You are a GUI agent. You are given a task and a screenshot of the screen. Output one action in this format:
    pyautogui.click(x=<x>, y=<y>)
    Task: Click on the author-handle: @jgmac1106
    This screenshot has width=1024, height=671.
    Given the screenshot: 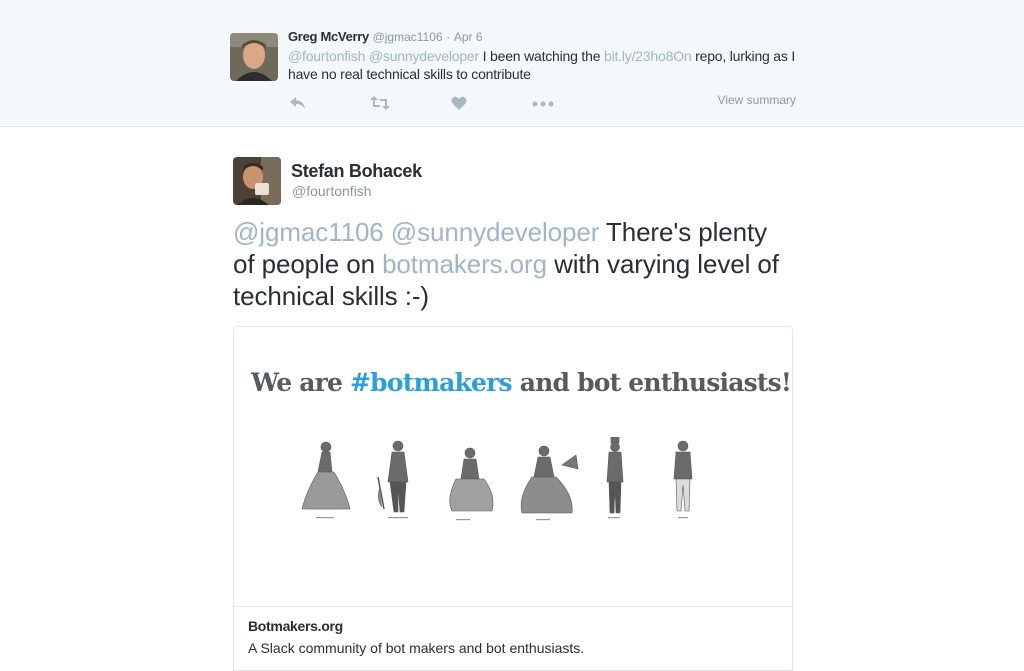 What is the action you would take?
    pyautogui.click(x=408, y=37)
    